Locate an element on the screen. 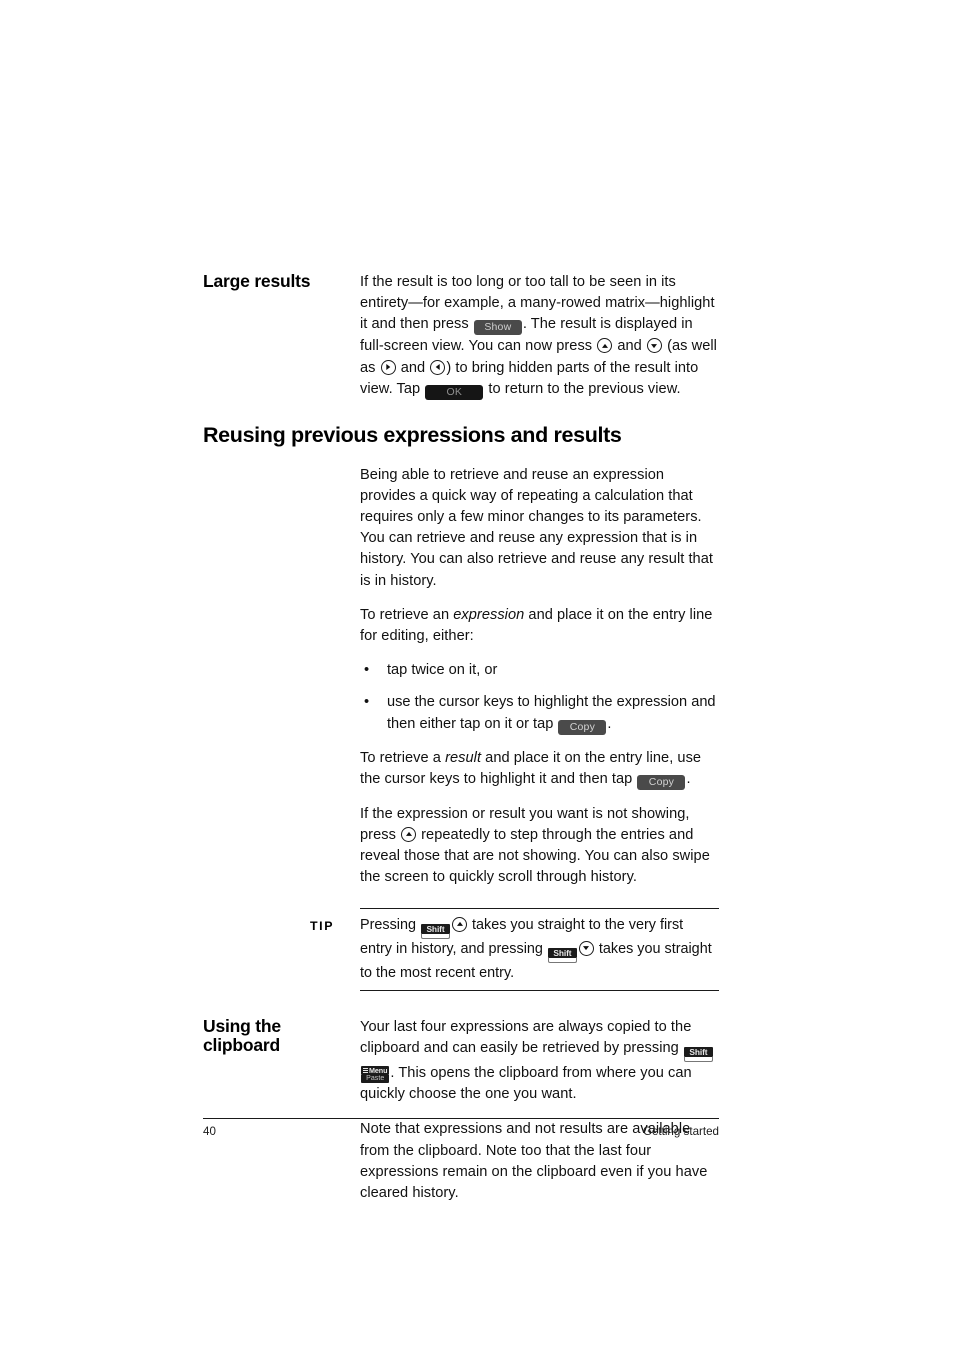  tip-text-a: Pressing is located at coordinates (390, 924).